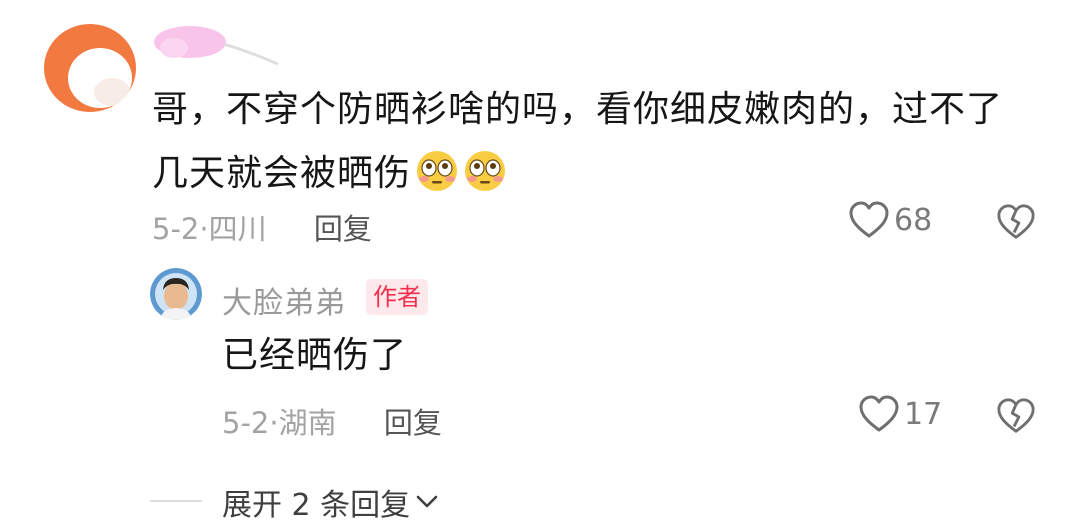 The height and width of the screenshot is (532, 1080). What do you see at coordinates (237, 229) in the screenshot?
I see `comment-location: 四川` at bounding box center [237, 229].